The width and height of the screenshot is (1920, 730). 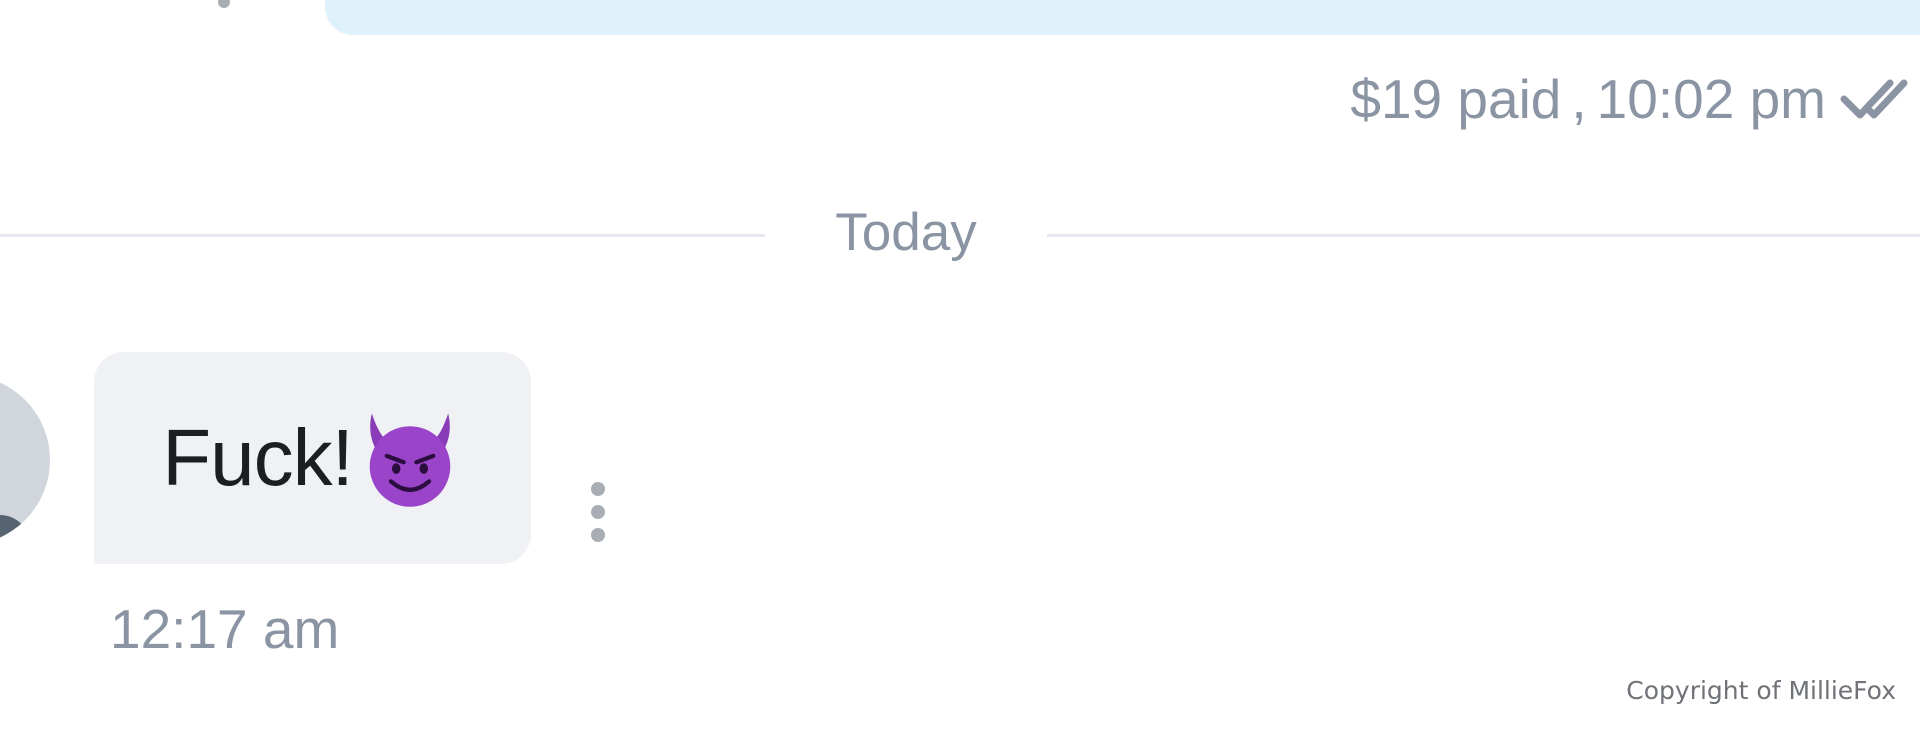 I want to click on previous-message-meta: $19 paid , 10:02 pm, so click(x=1635, y=99).